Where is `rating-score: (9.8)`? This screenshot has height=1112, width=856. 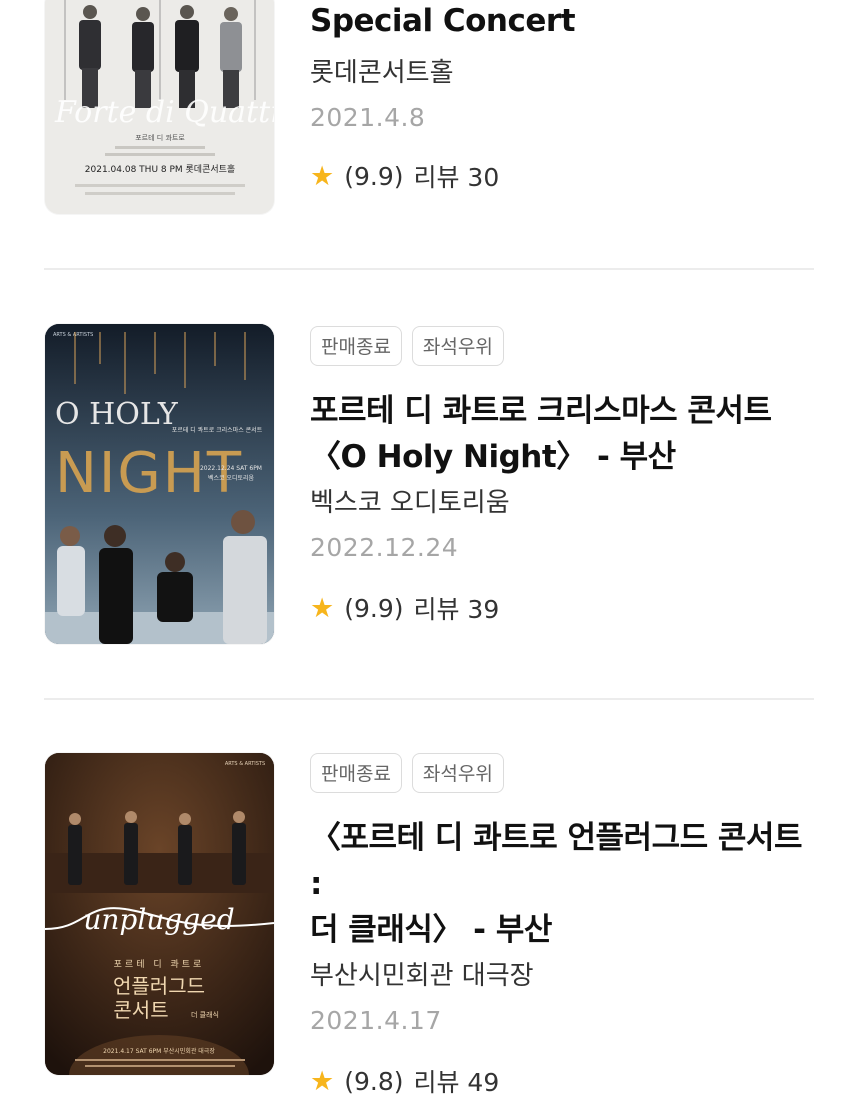 rating-score: (9.8) is located at coordinates (374, 1081).